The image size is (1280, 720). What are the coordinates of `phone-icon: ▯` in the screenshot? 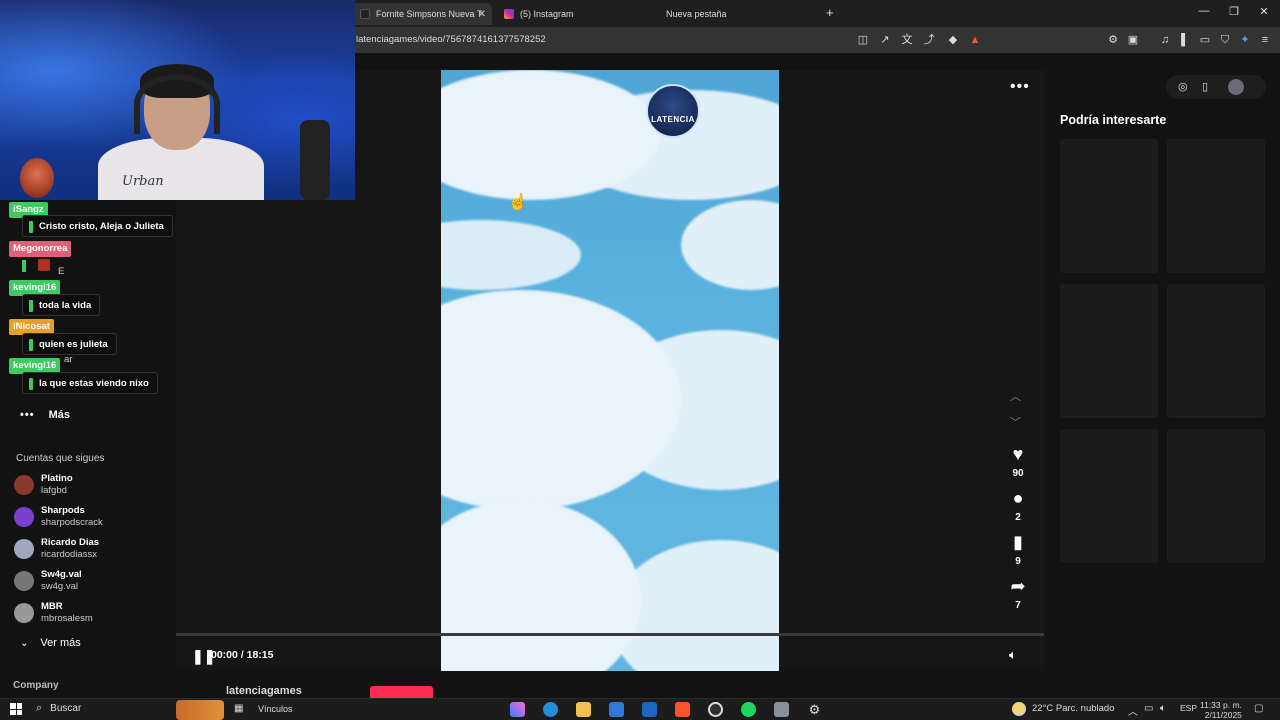 It's located at (1205, 86).